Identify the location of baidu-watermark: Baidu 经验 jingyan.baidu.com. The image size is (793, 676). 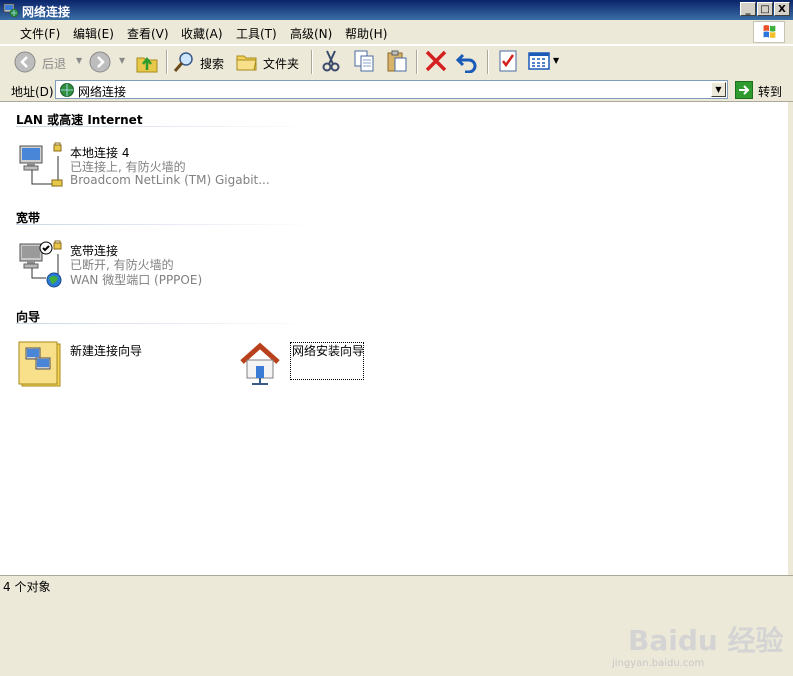
(696, 641).